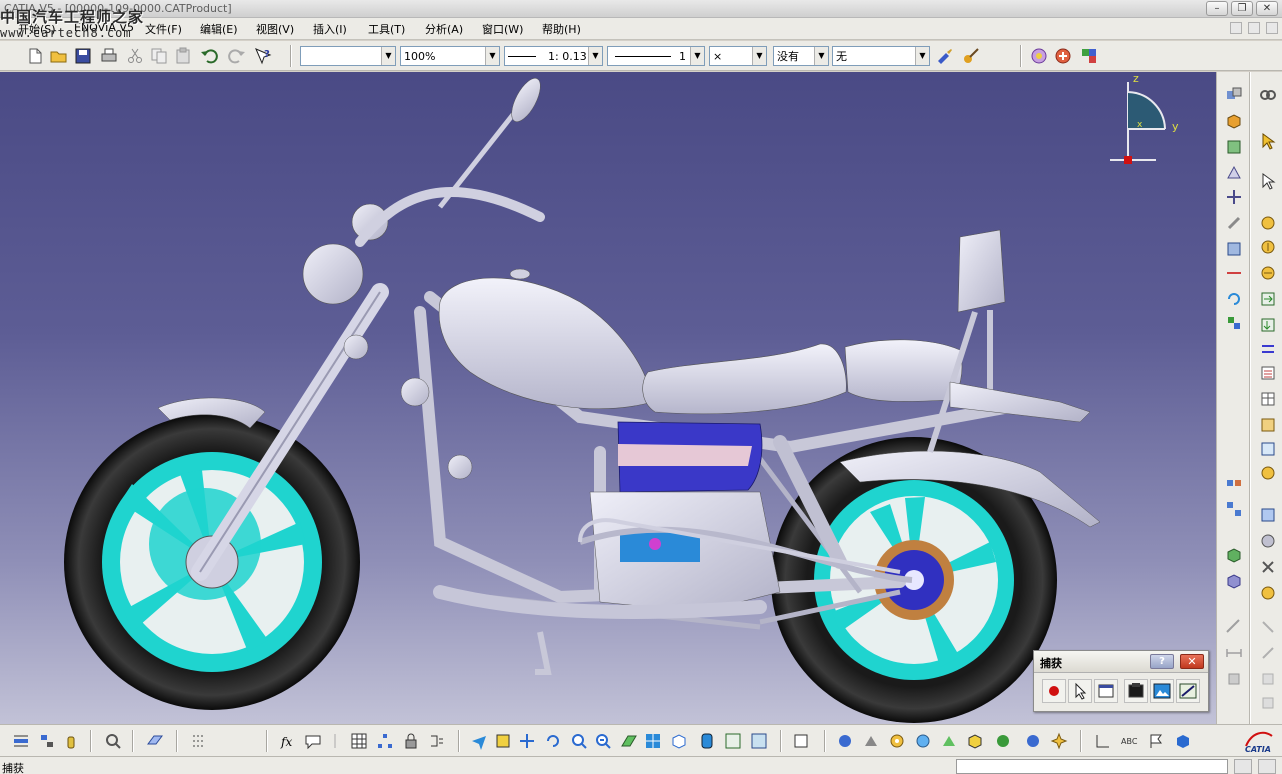  Describe the element at coordinates (444, 29) in the screenshot. I see `menu-analysis: 分析(A)` at that location.